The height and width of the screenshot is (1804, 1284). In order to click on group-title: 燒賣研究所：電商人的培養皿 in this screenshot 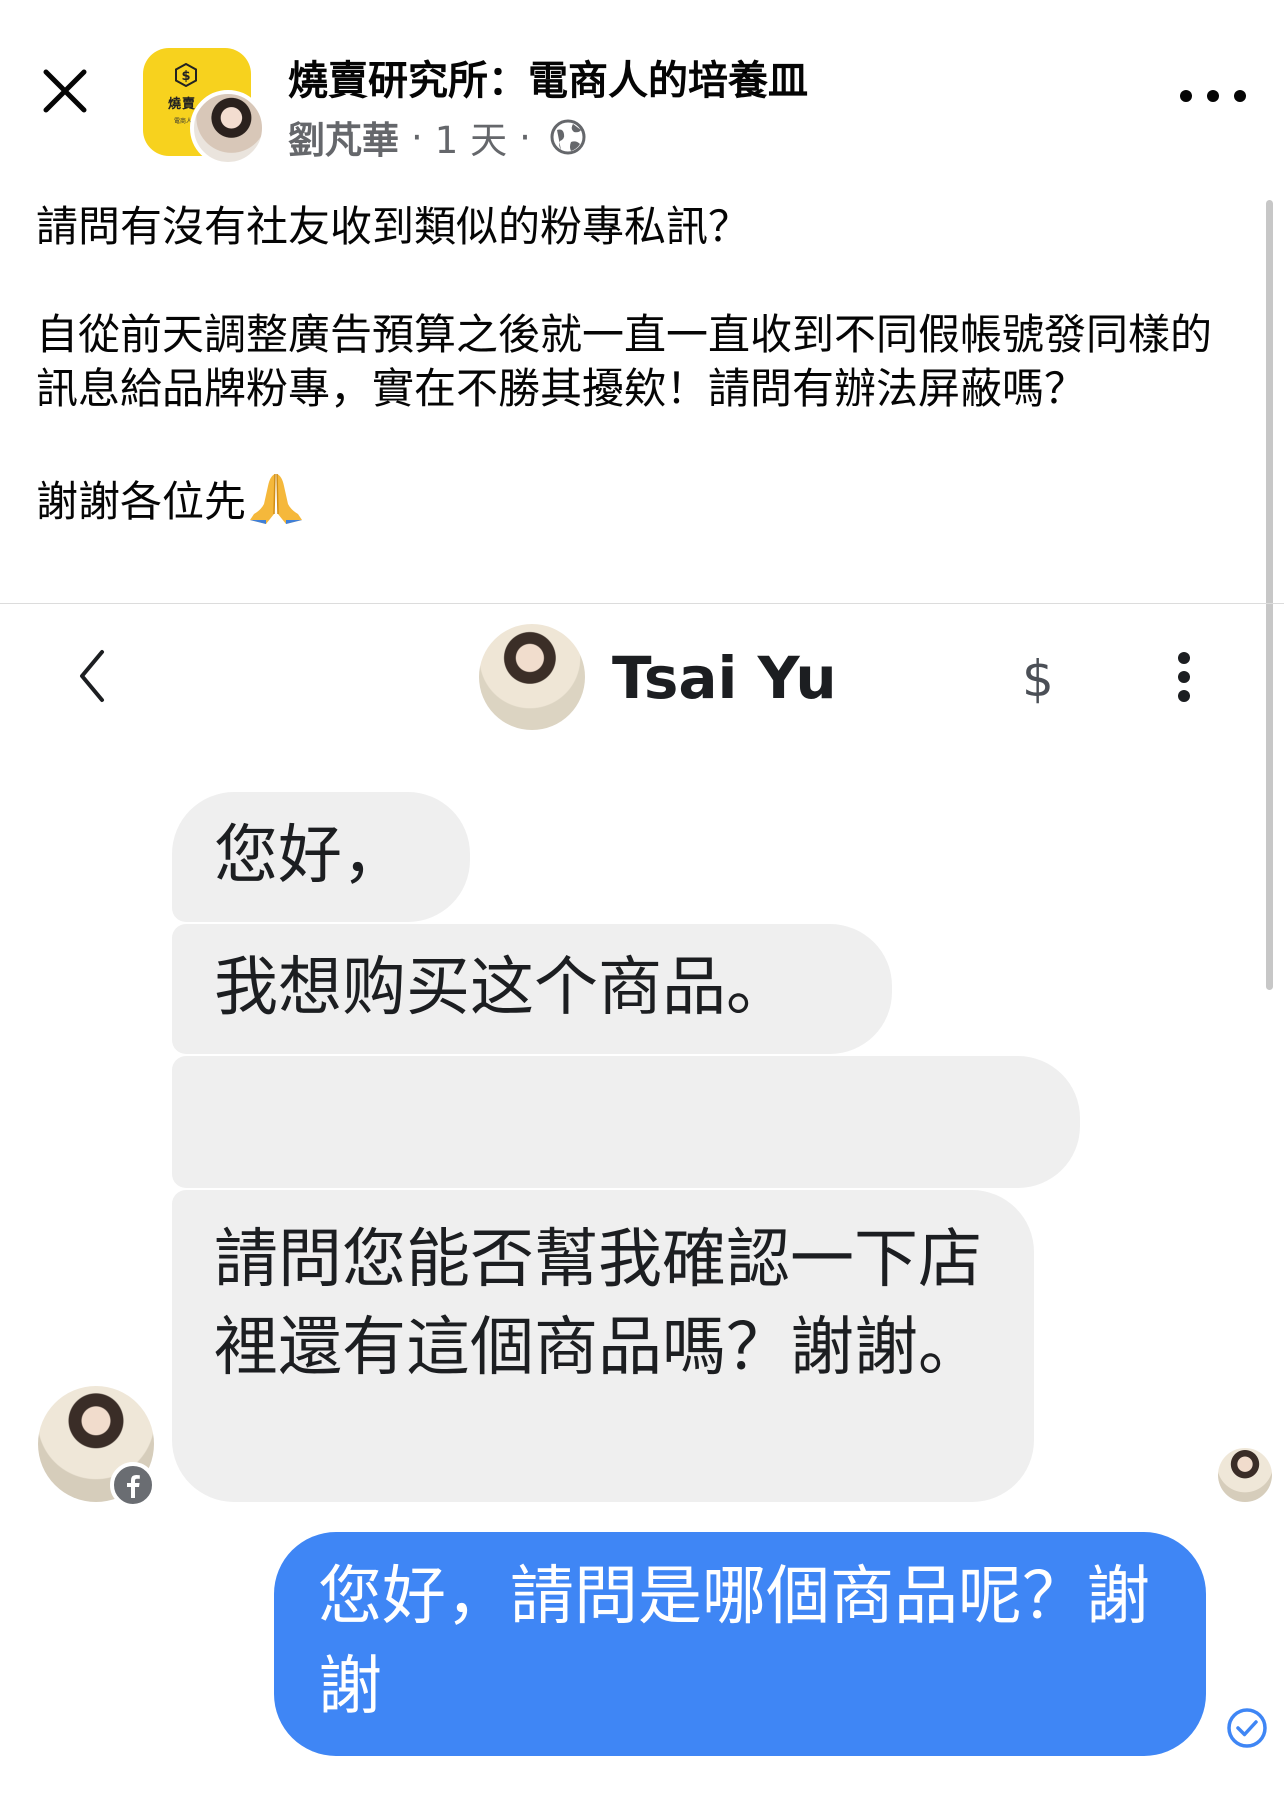, I will do `click(548, 77)`.